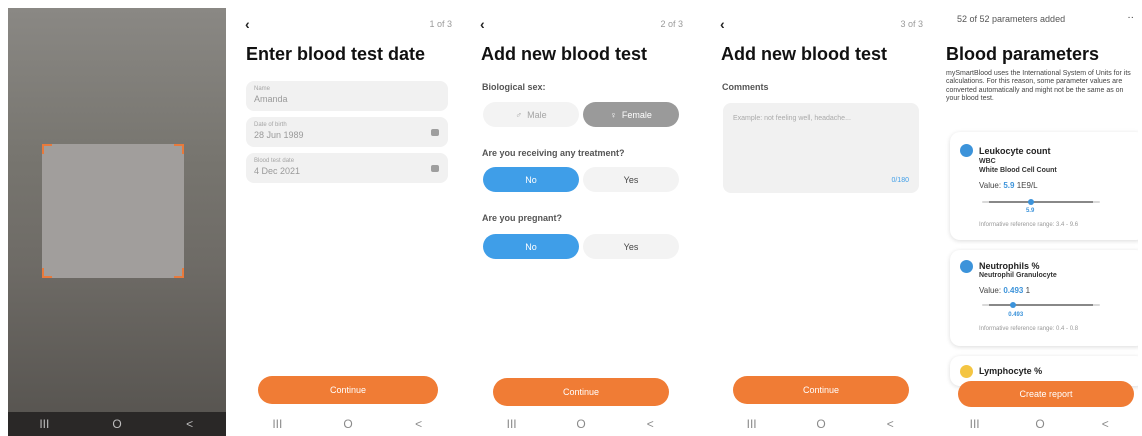 The height and width of the screenshot is (436, 1142). What do you see at coordinates (900, 180) in the screenshot?
I see `character-counter: 0/180` at bounding box center [900, 180].